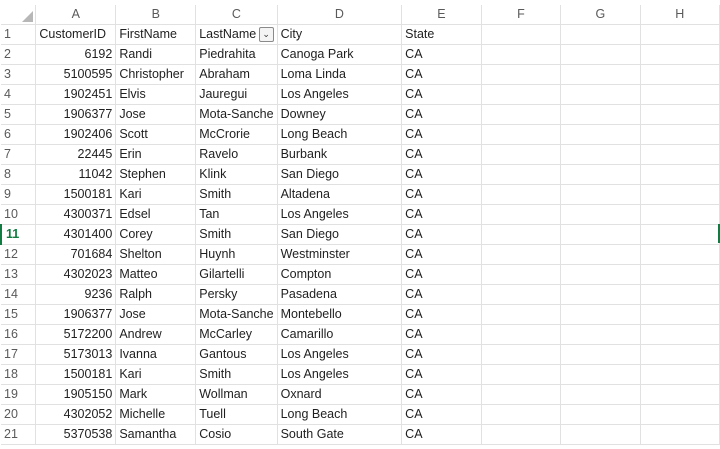  Describe the element at coordinates (340, 274) in the screenshot. I see `cell-d: Compton` at that location.